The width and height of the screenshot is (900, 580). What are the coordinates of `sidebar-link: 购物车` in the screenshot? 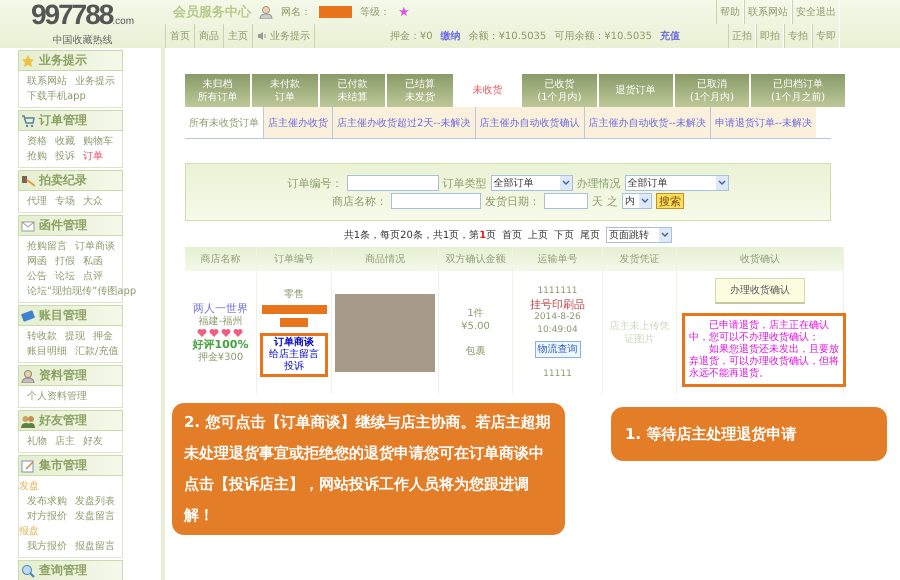 It's located at (98, 141).